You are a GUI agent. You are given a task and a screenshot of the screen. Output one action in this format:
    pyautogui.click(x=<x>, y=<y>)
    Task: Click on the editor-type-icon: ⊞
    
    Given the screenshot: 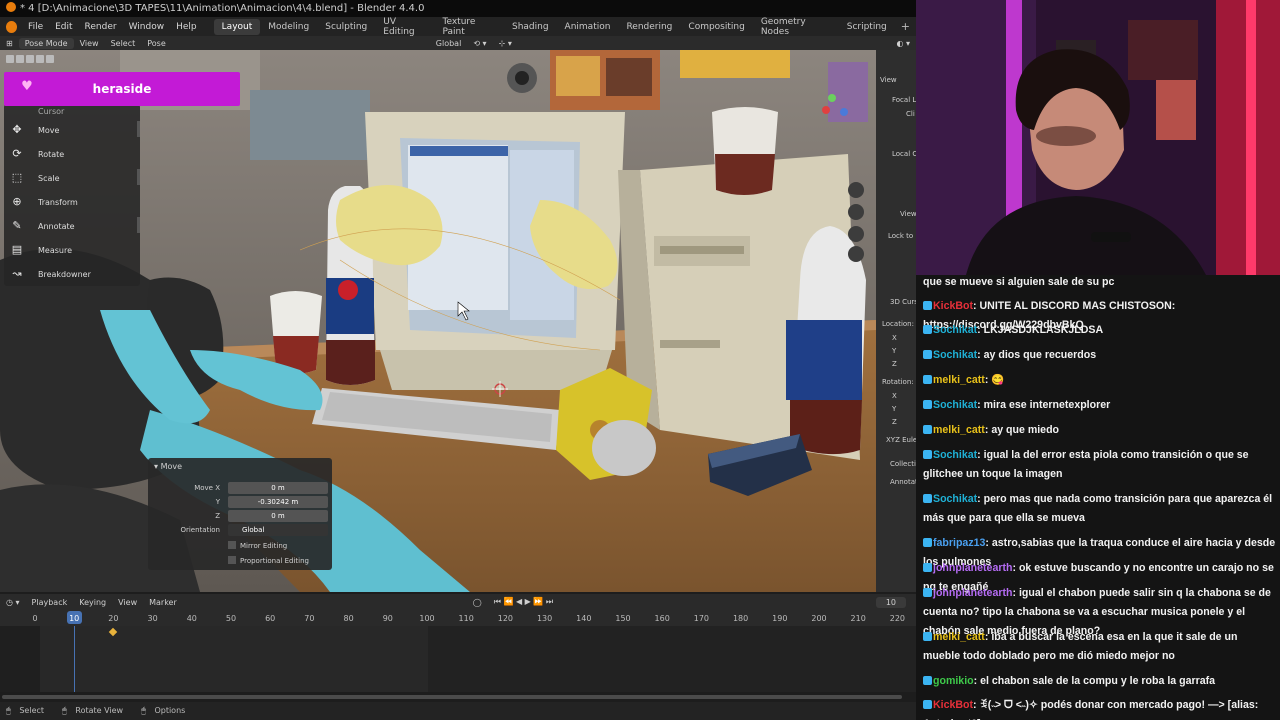 What is the action you would take?
    pyautogui.click(x=9, y=43)
    